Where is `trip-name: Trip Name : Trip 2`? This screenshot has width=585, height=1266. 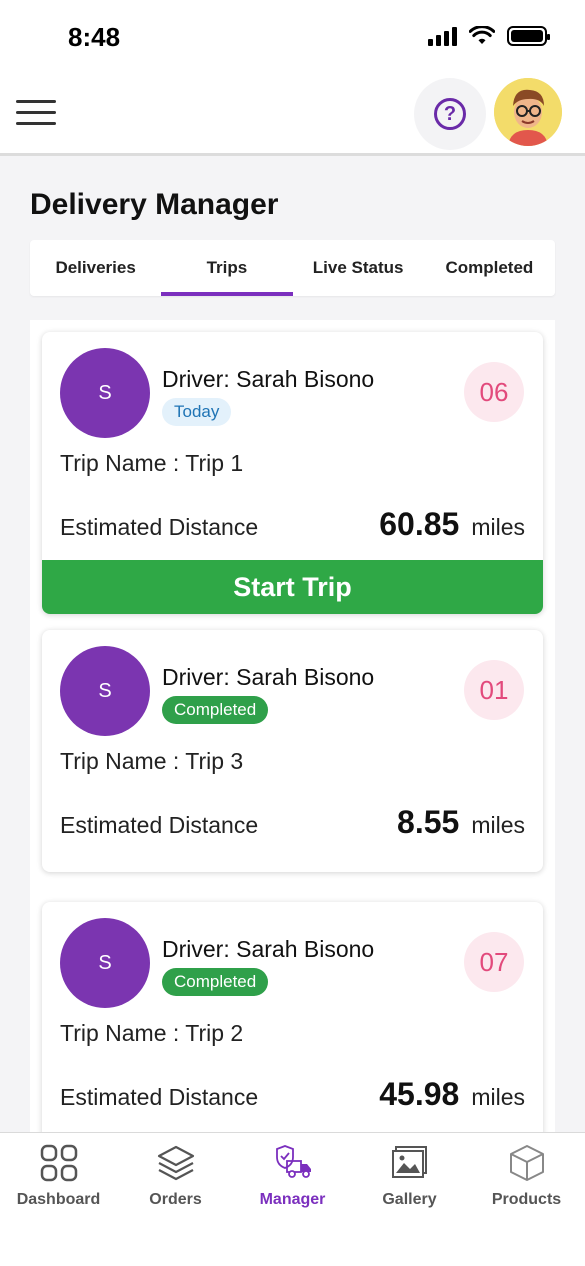 trip-name: Trip Name : Trip 2 is located at coordinates (152, 1033).